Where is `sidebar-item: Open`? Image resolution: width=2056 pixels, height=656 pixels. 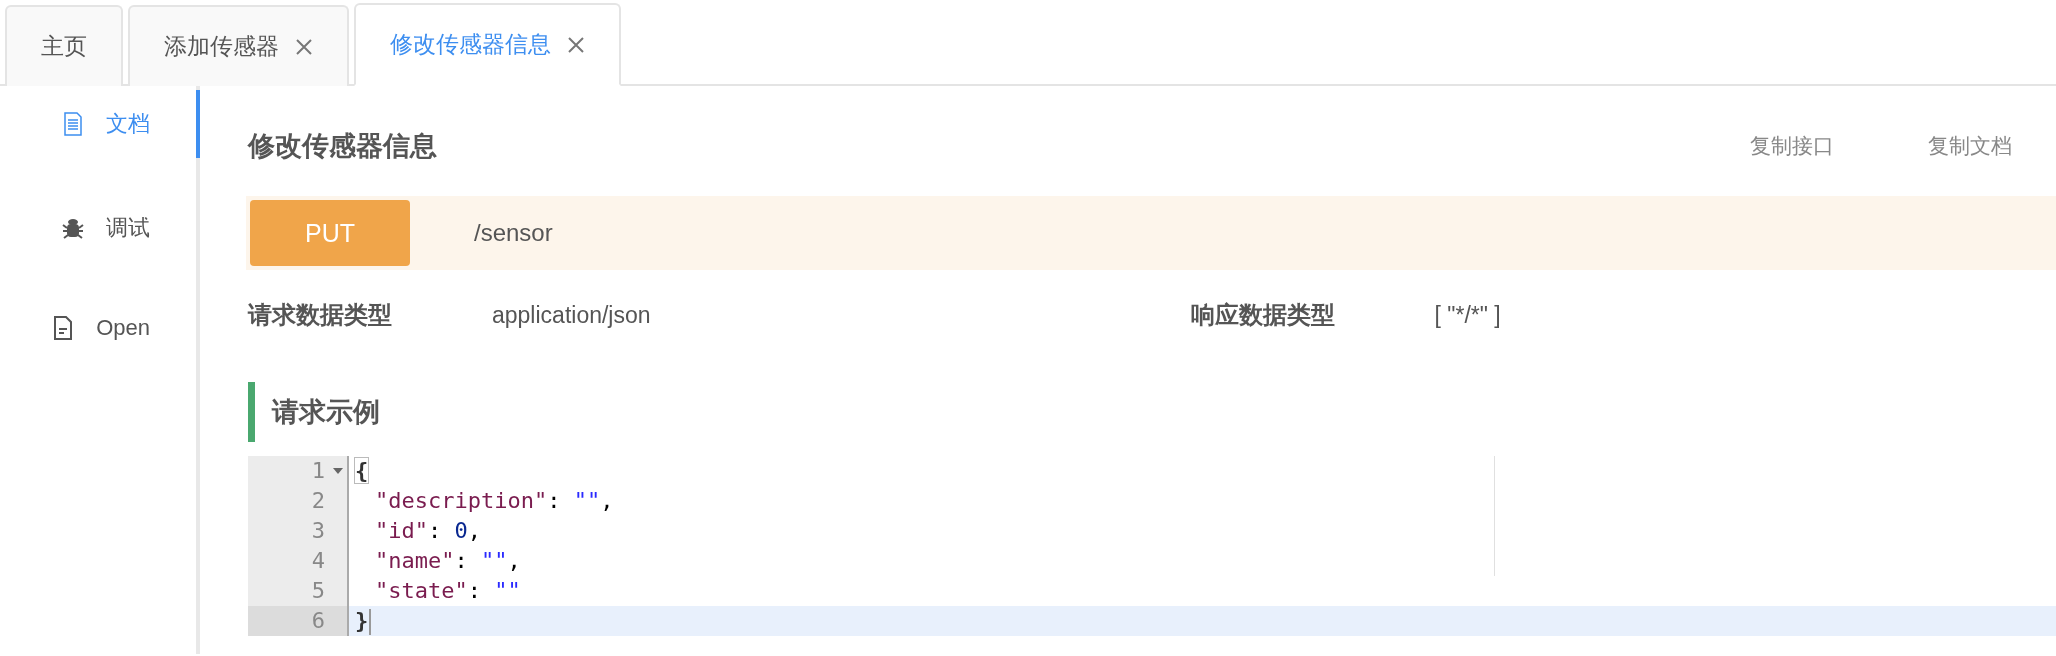 sidebar-item: Open is located at coordinates (100, 328).